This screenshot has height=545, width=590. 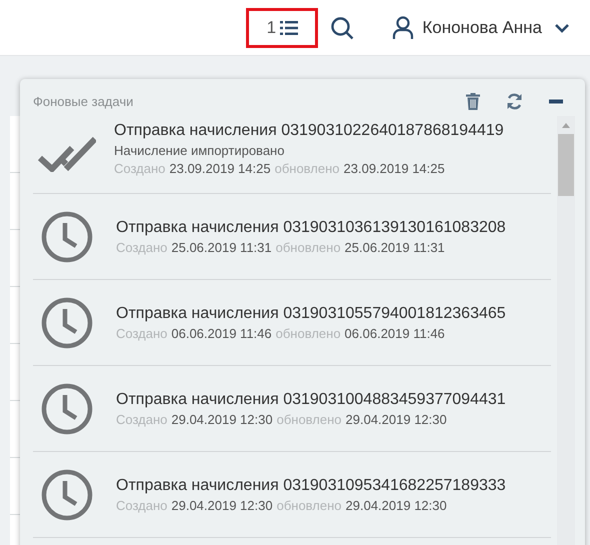 What do you see at coordinates (566, 330) in the screenshot?
I see `scrollbar` at bounding box center [566, 330].